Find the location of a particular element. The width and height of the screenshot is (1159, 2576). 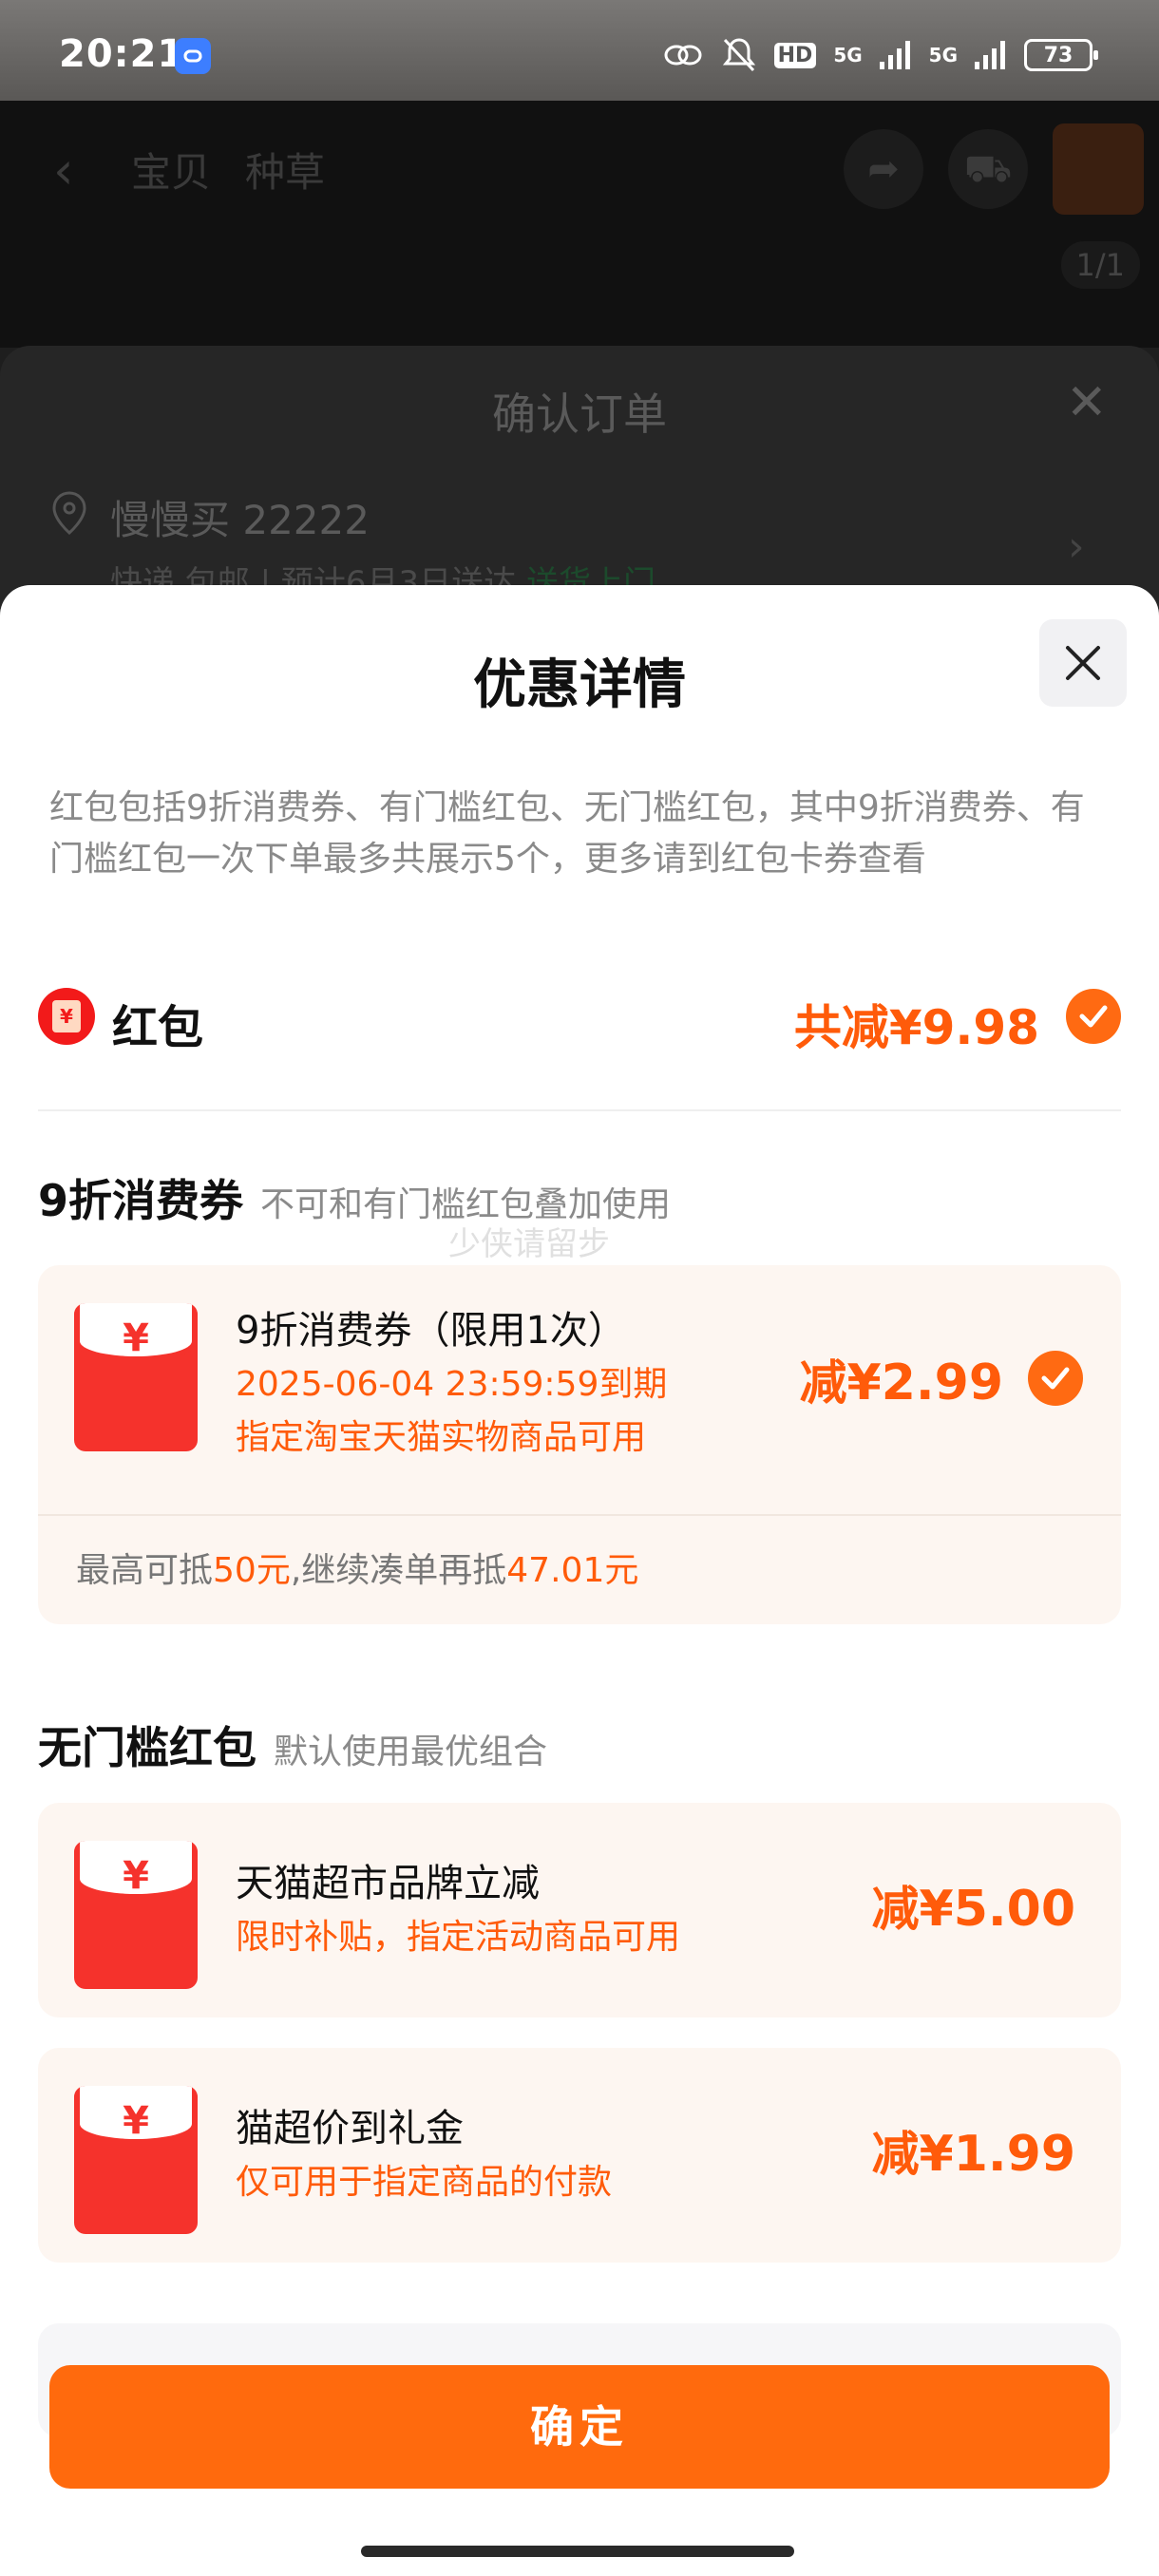

coupon-scope: 指定淘宝天猫实物商品可用 is located at coordinates (441, 1437).